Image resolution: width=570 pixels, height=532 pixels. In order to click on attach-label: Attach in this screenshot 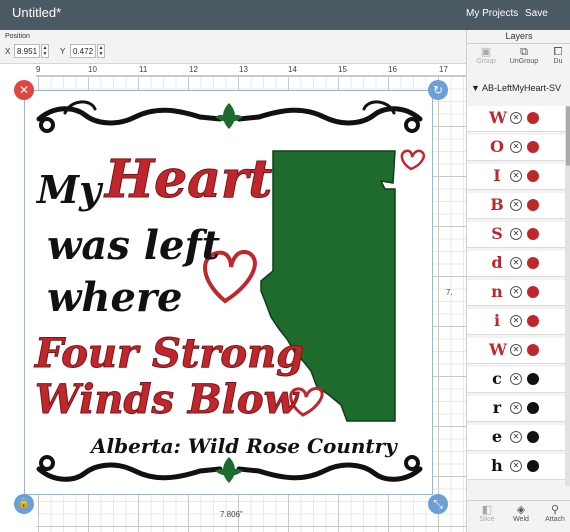, I will do `click(555, 519)`.